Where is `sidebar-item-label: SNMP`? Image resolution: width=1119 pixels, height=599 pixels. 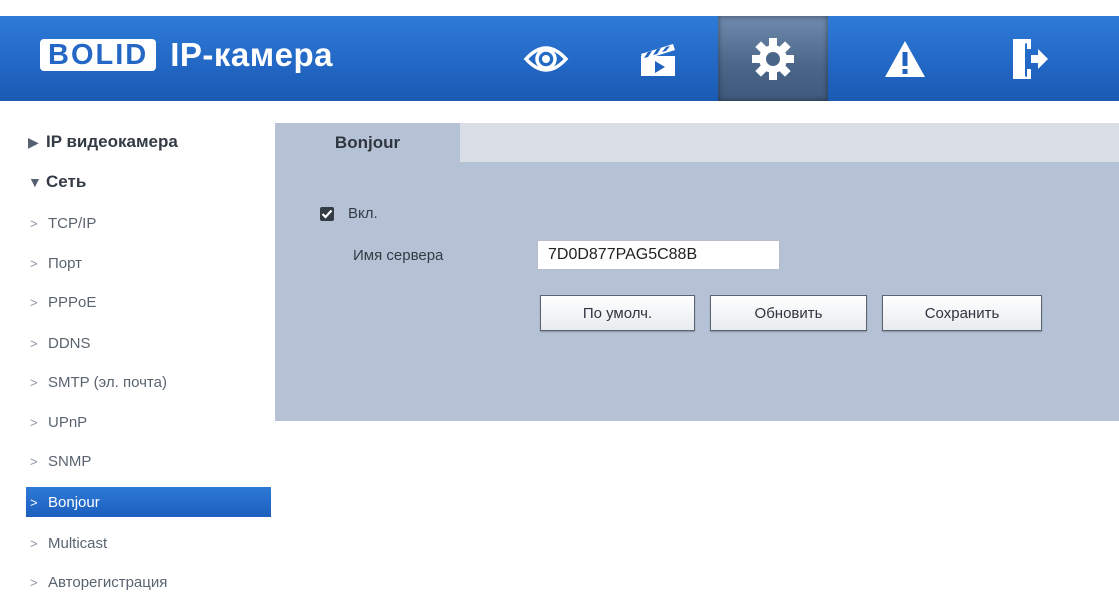 sidebar-item-label: SNMP is located at coordinates (70, 461).